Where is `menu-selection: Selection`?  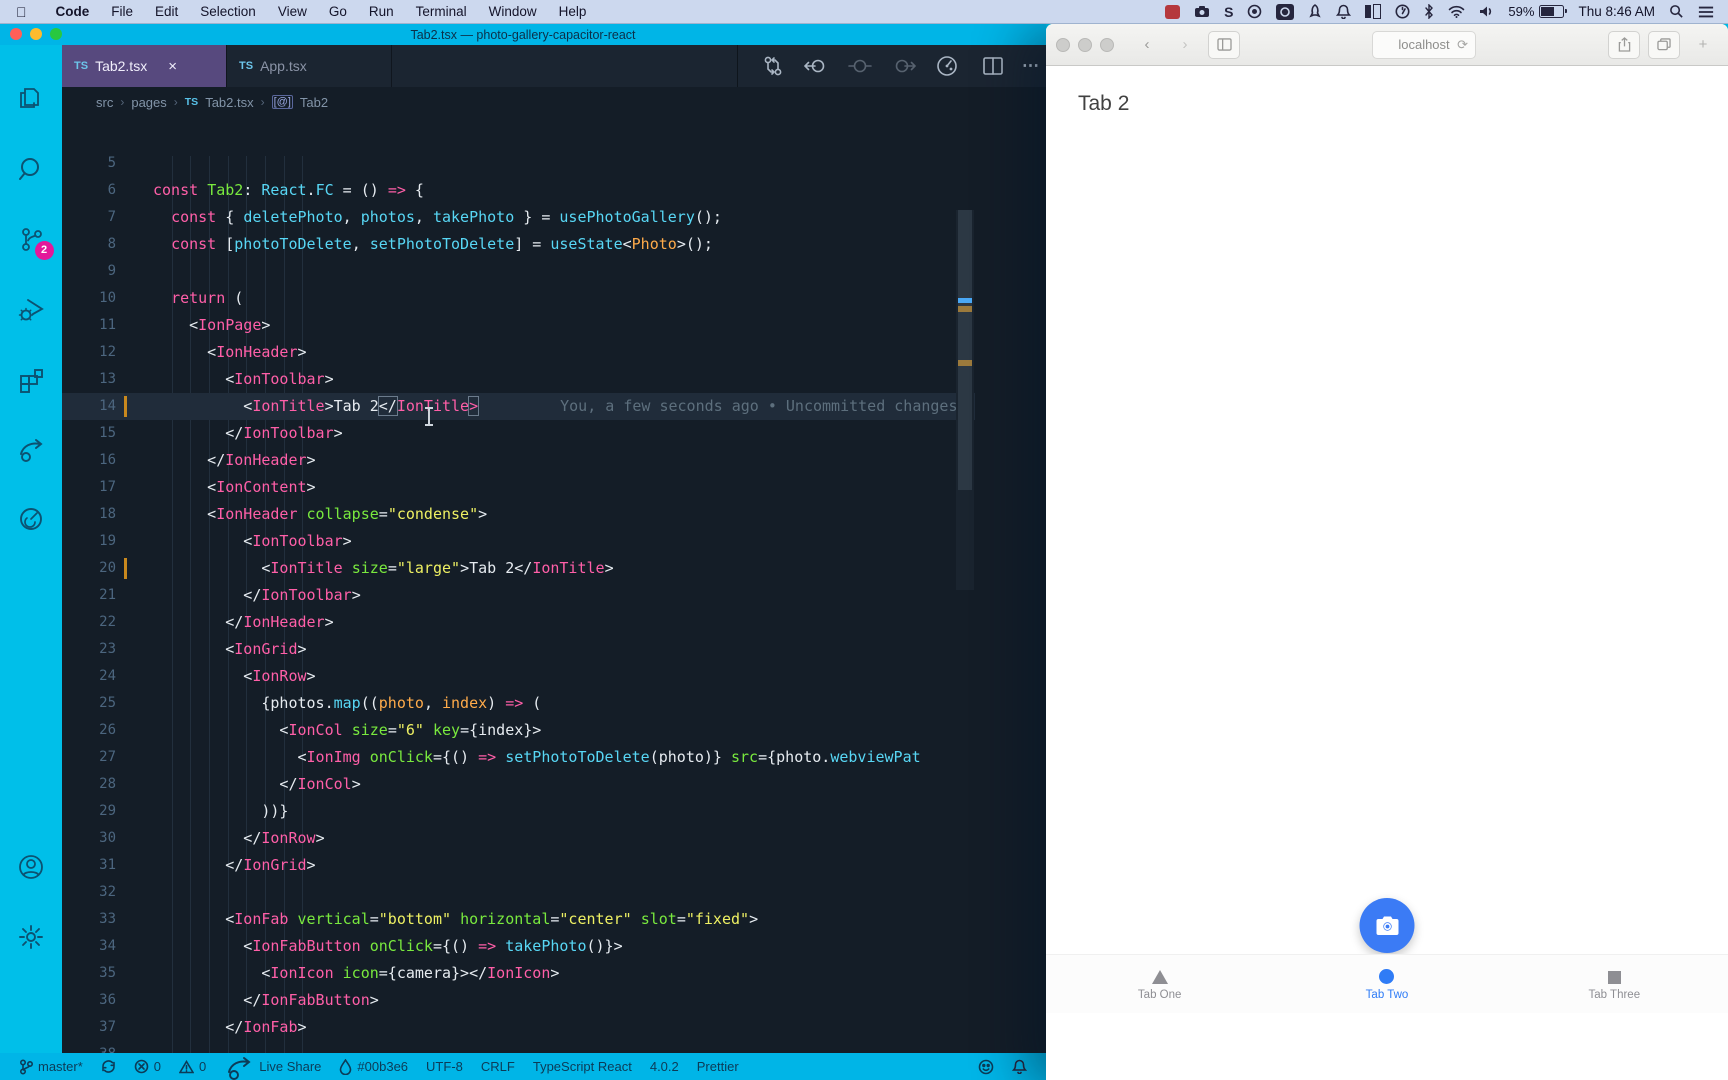 menu-selection: Selection is located at coordinates (228, 11).